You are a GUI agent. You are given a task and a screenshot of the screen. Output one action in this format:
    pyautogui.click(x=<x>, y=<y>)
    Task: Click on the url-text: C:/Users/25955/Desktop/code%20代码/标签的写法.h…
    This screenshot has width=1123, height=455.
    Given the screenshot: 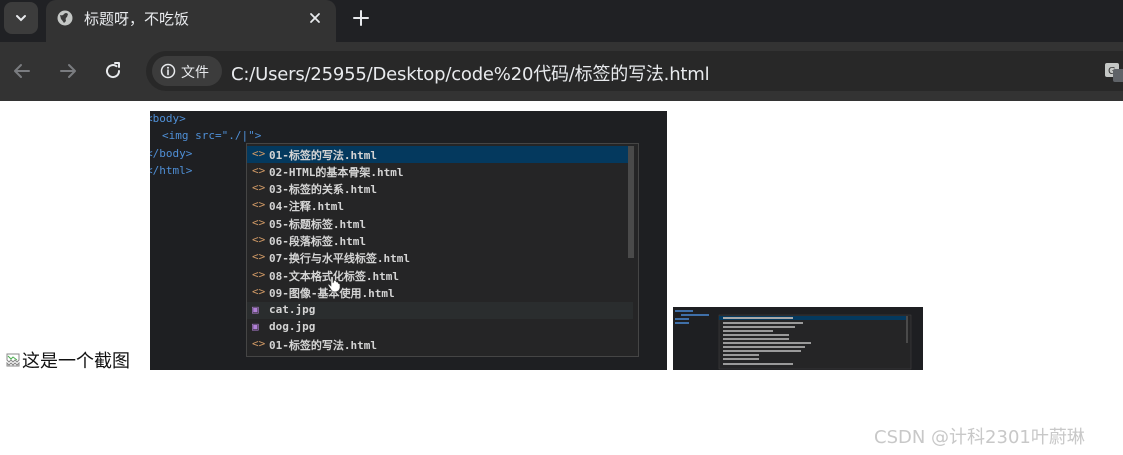 What is the action you would take?
    pyautogui.click(x=470, y=73)
    